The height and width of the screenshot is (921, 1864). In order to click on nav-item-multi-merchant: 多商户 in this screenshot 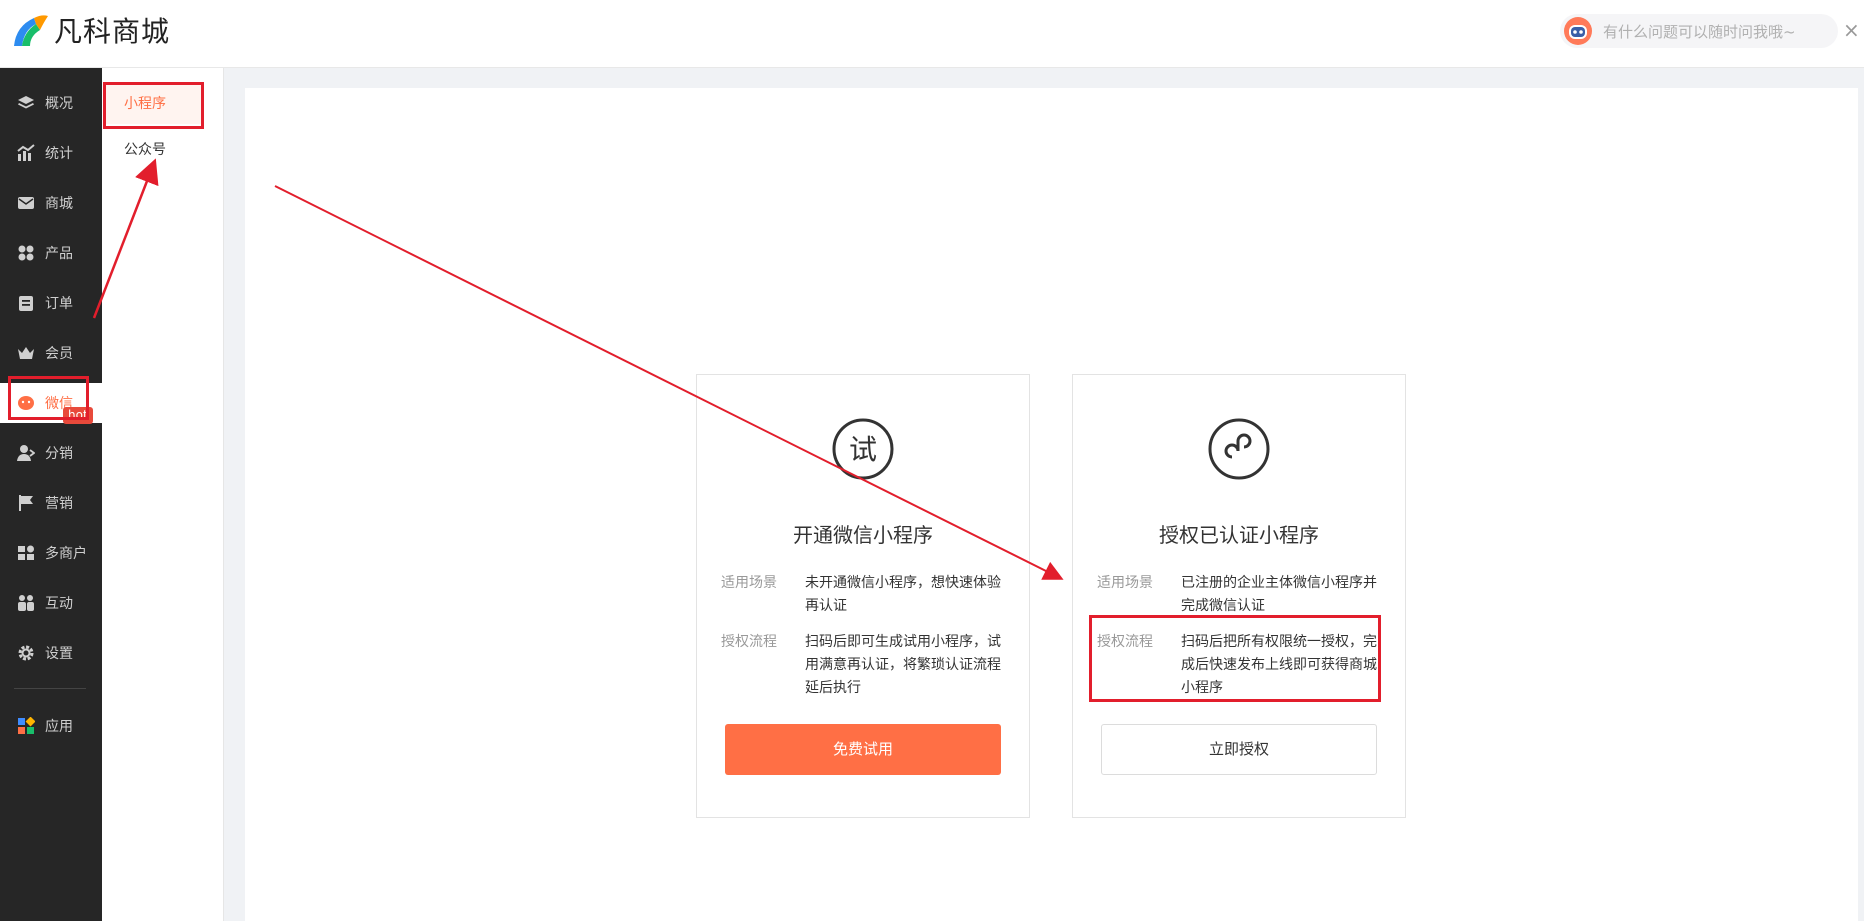, I will do `click(51, 553)`.